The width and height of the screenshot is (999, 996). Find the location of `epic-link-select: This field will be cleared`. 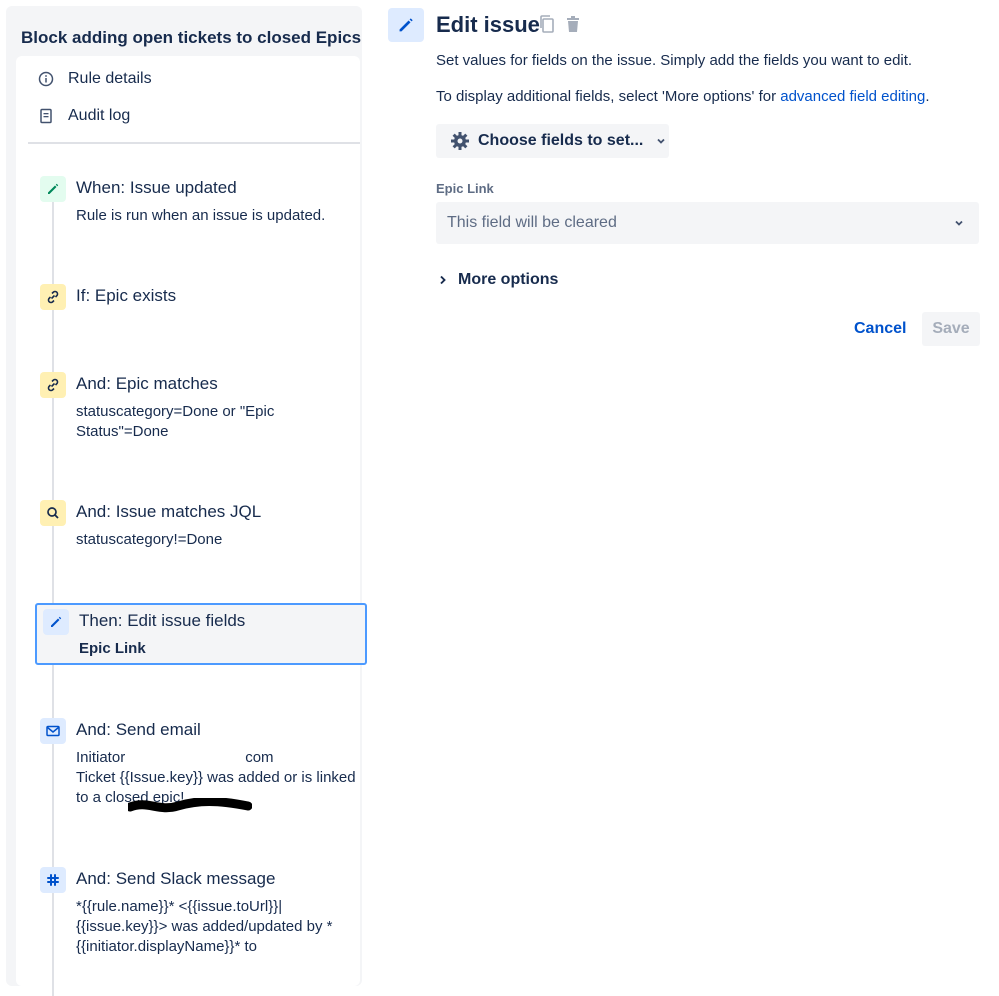

epic-link-select: This field will be cleared is located at coordinates (707, 223).